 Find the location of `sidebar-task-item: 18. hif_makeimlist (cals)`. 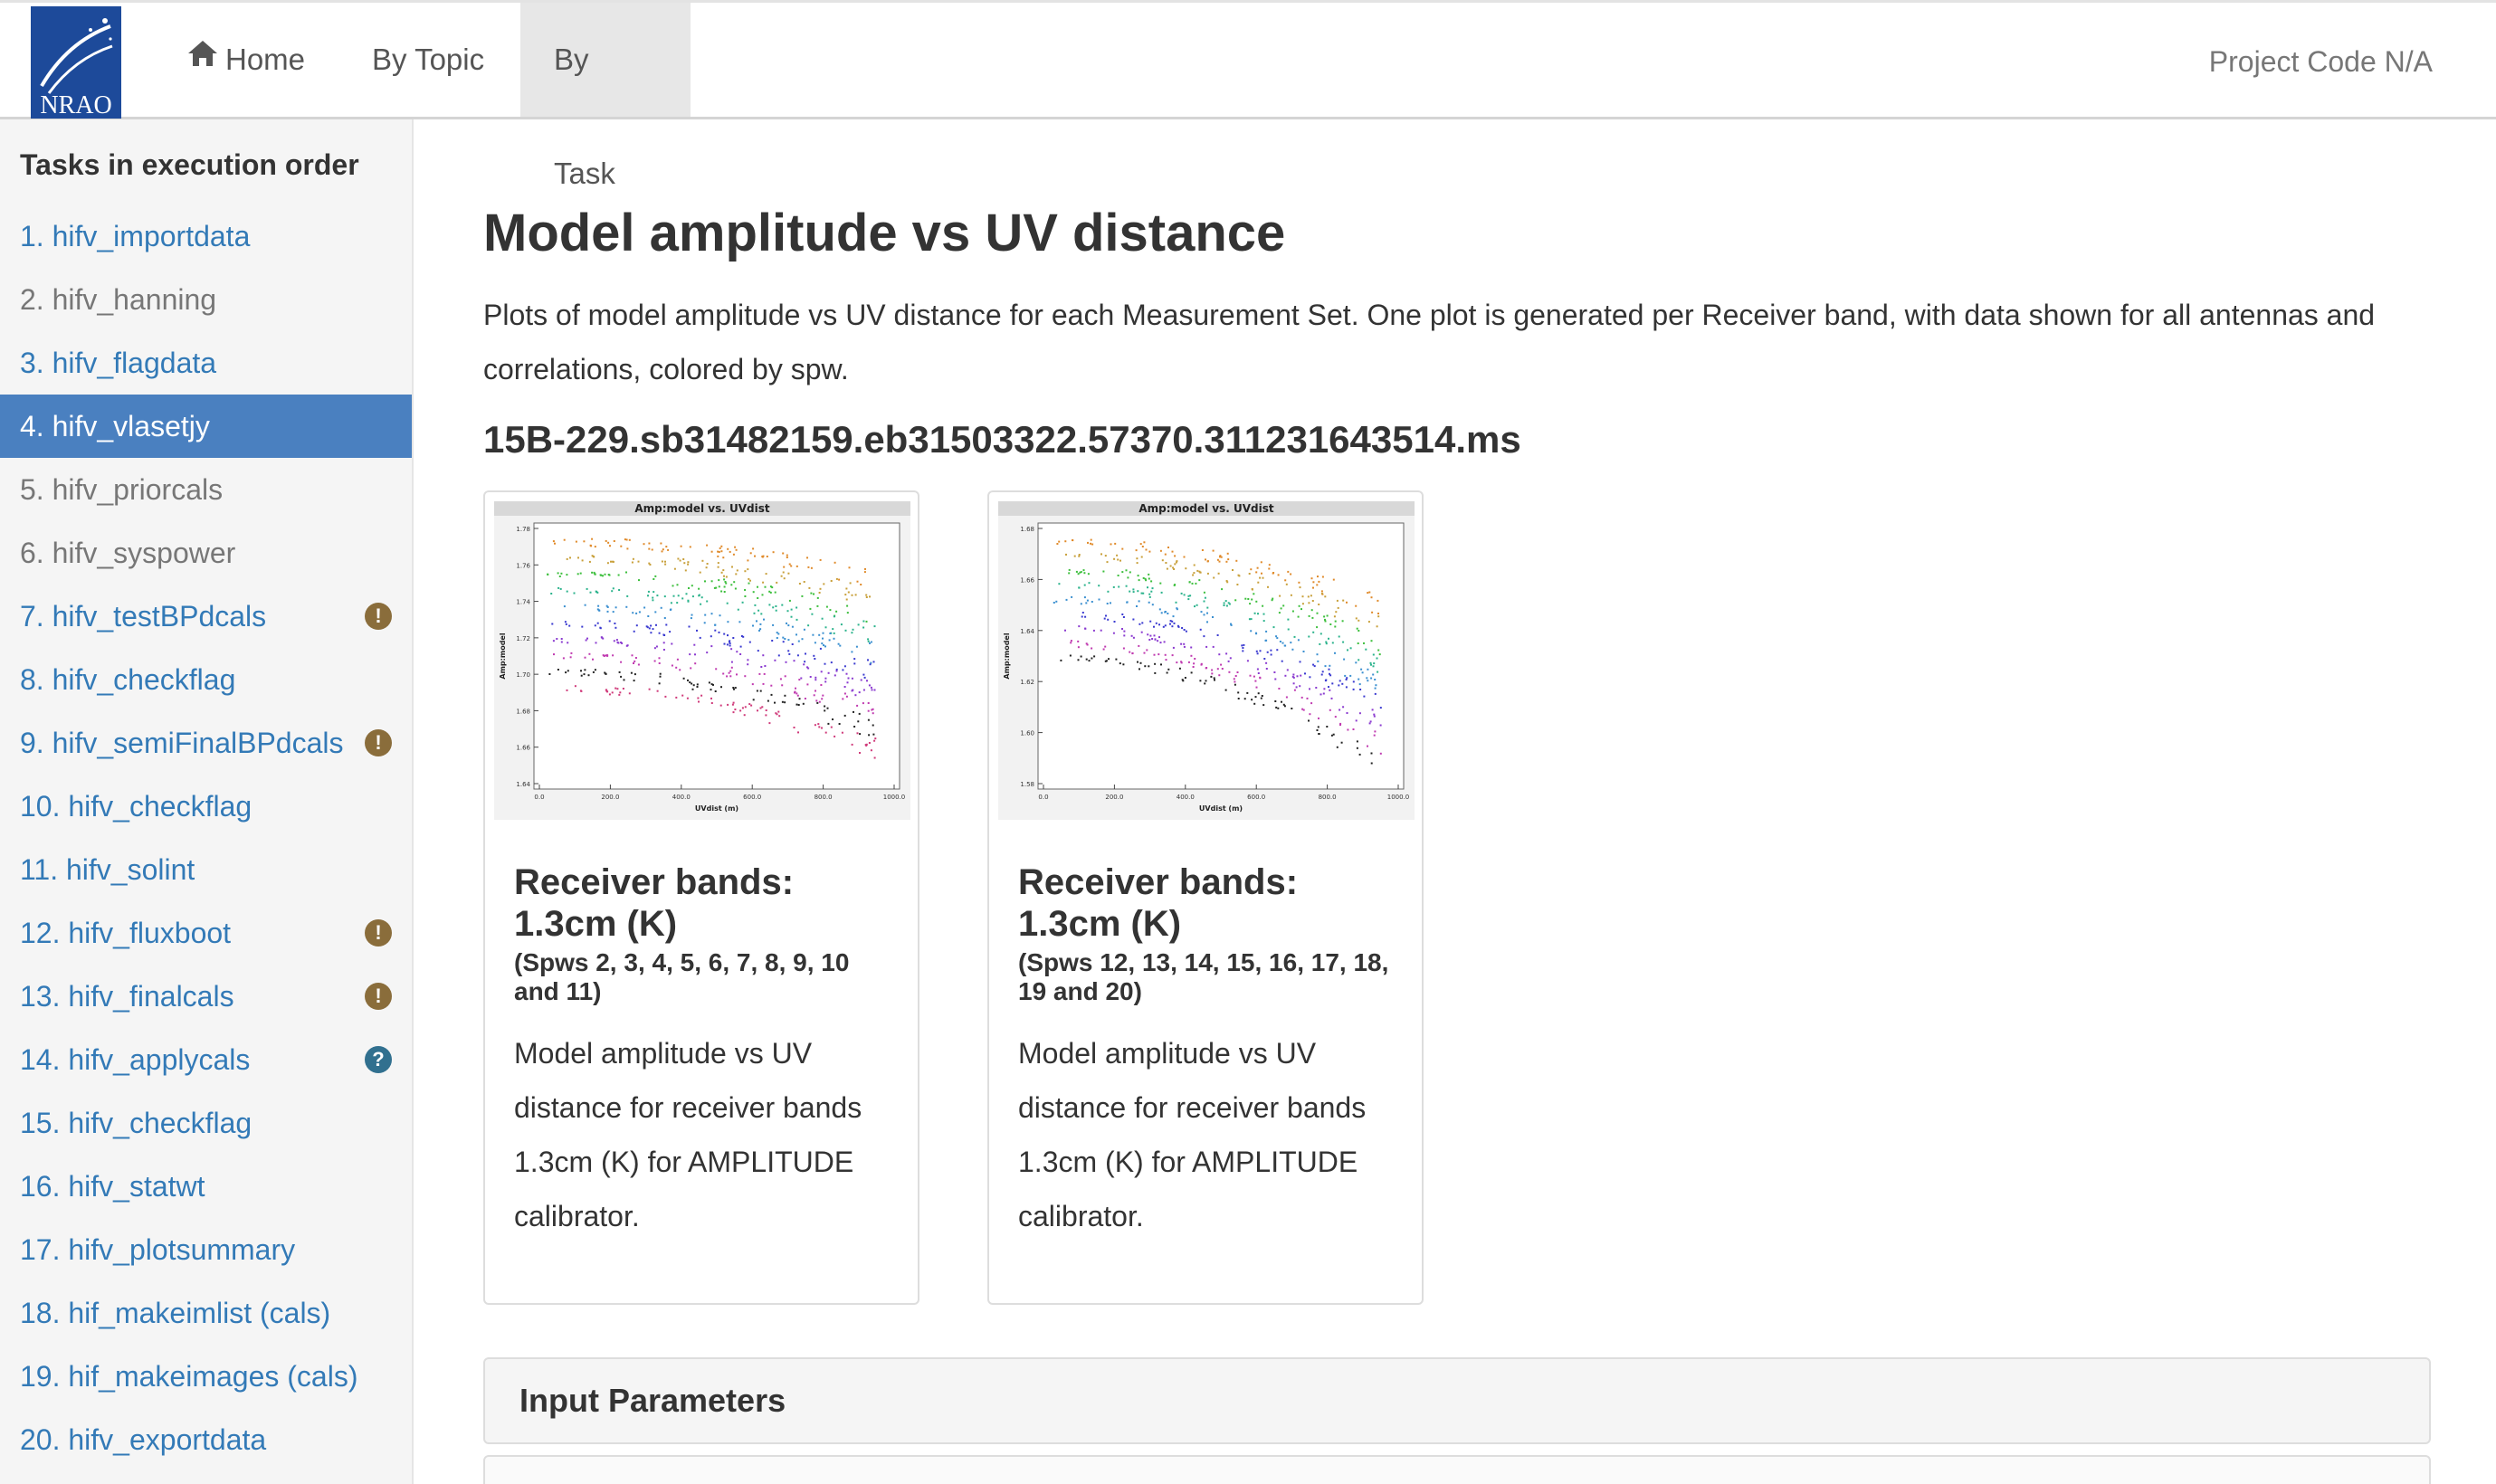

sidebar-task-item: 18. hif_makeimlist (cals) is located at coordinates (206, 1313).